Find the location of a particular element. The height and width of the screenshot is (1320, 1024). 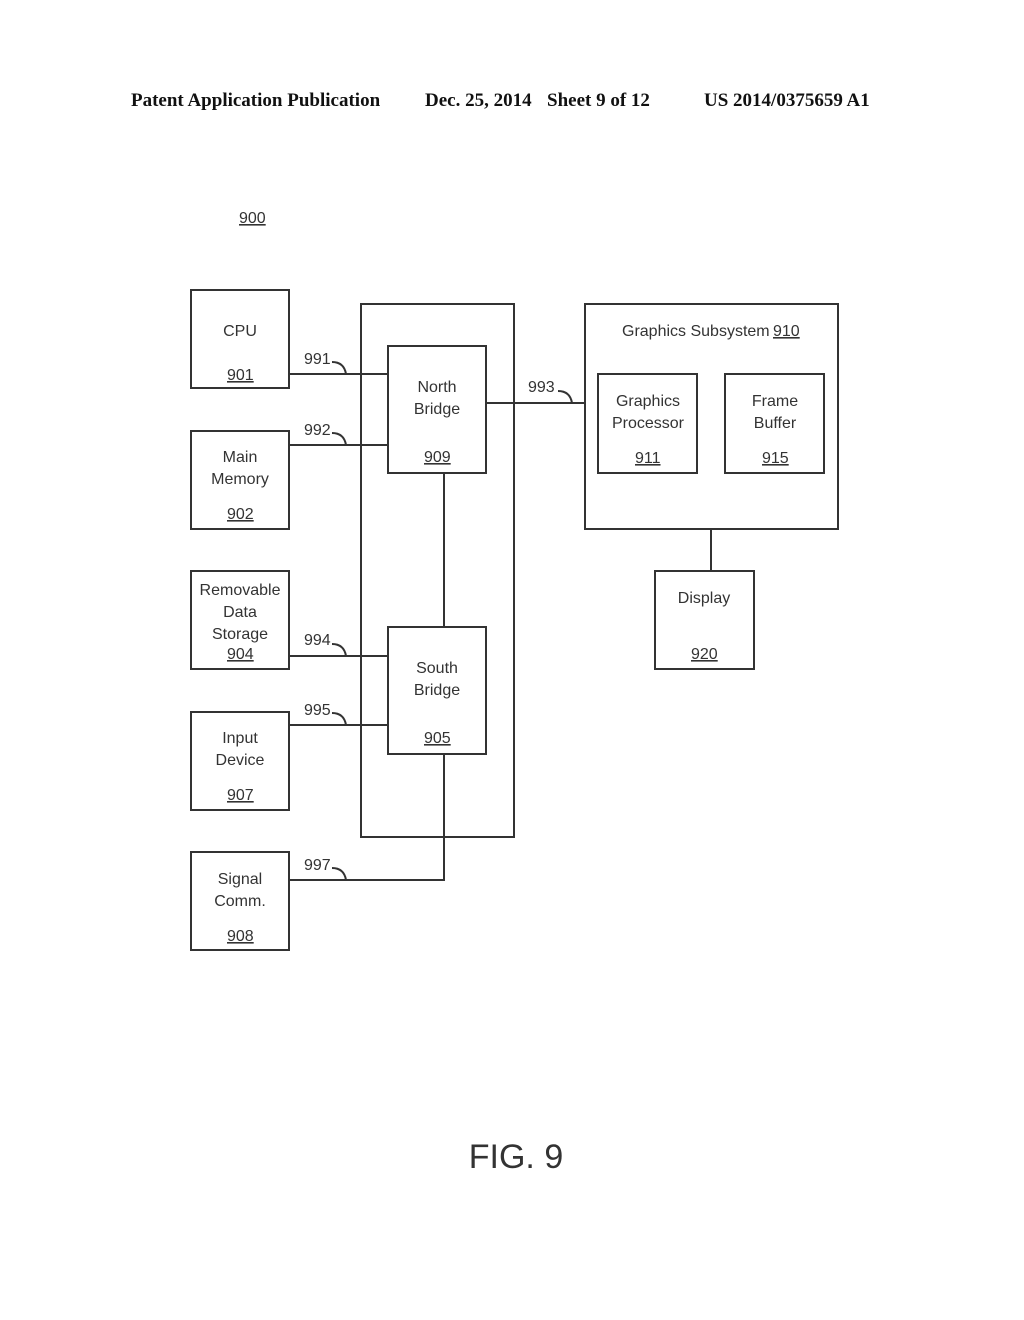

main-memory-label-1: Main is located at coordinates (240, 457).